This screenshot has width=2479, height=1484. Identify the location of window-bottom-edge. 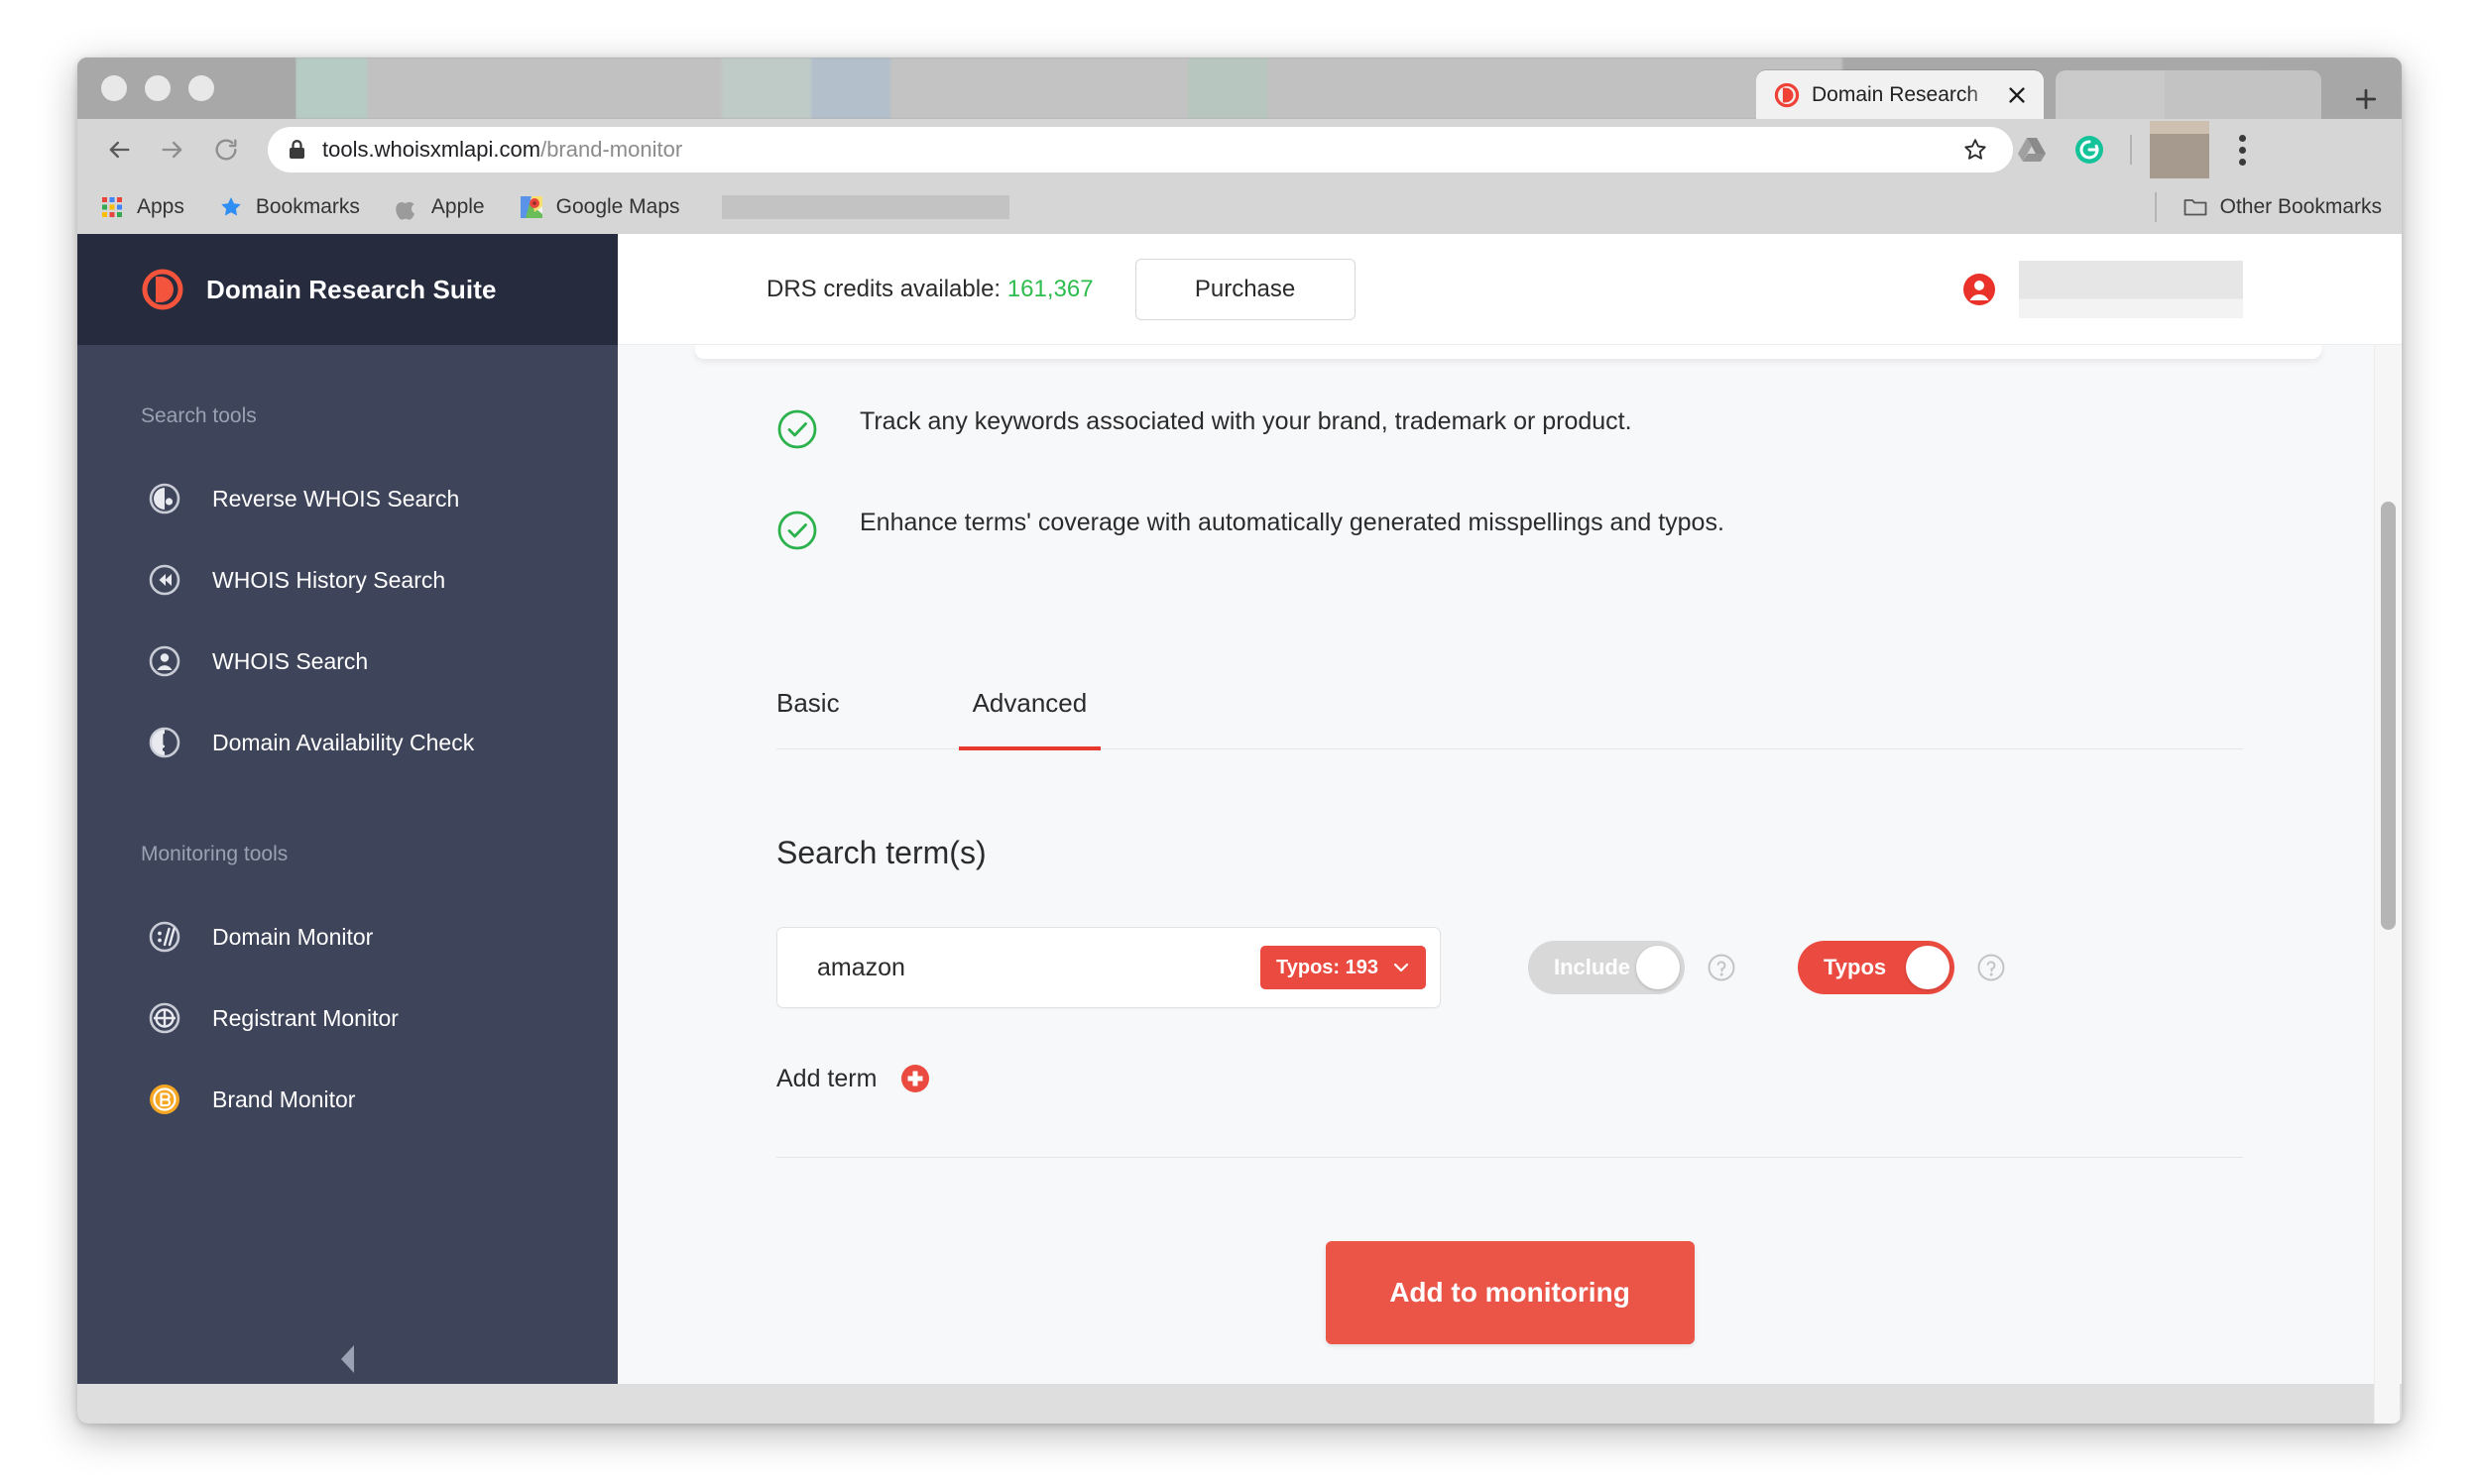
(1239, 1404).